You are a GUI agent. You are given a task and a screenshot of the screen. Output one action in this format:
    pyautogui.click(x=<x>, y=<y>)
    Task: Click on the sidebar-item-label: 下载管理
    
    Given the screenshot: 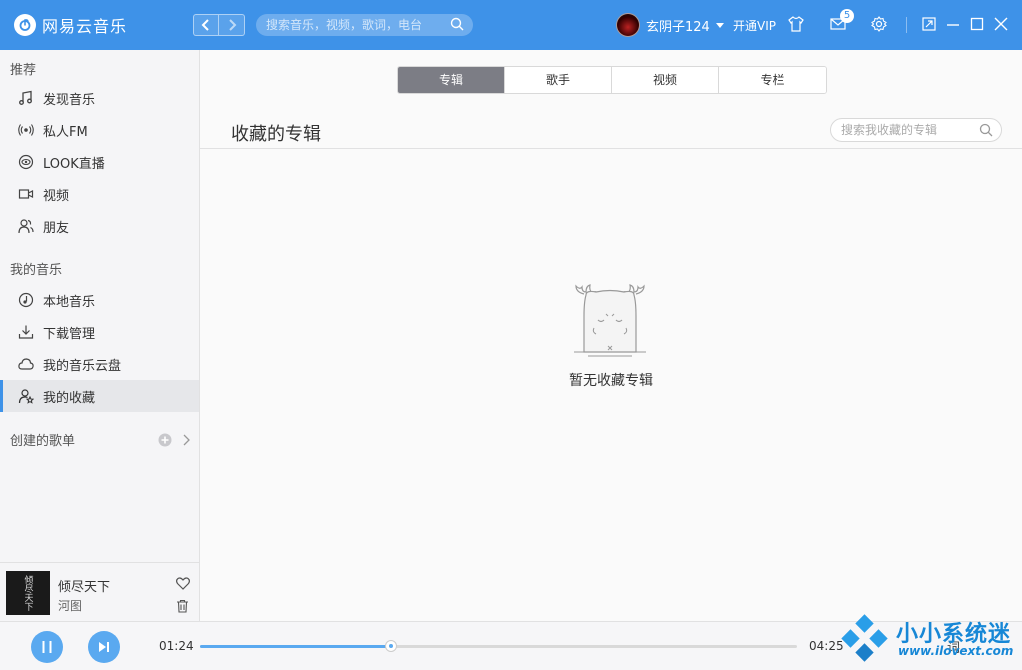 What is the action you would take?
    pyautogui.click(x=69, y=334)
    